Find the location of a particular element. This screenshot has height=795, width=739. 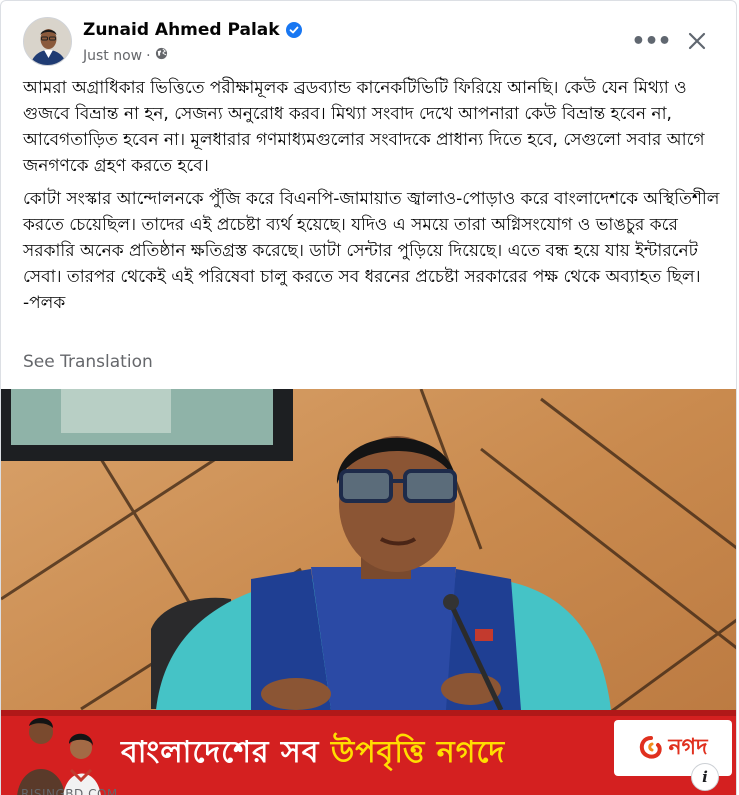

link-source-domain: RISINGBD.COM is located at coordinates (69, 791).